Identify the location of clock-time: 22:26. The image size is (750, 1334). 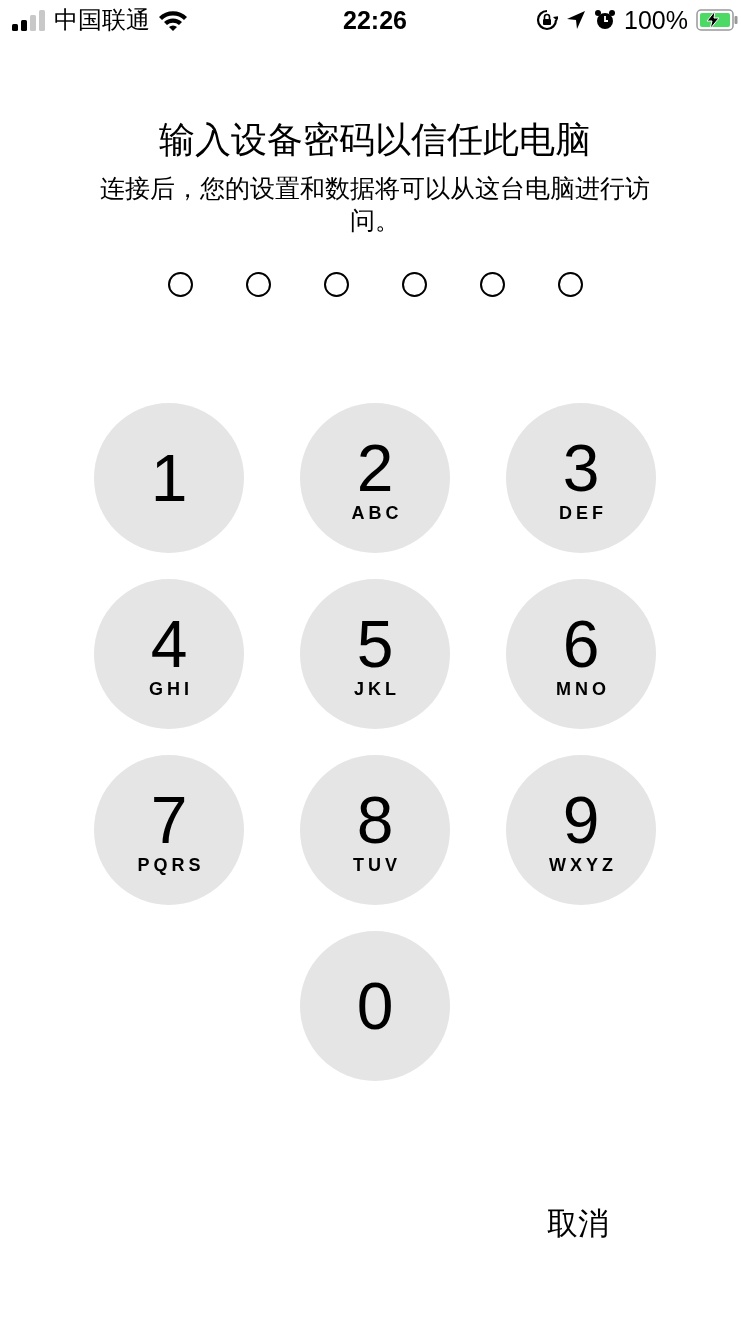
(375, 20).